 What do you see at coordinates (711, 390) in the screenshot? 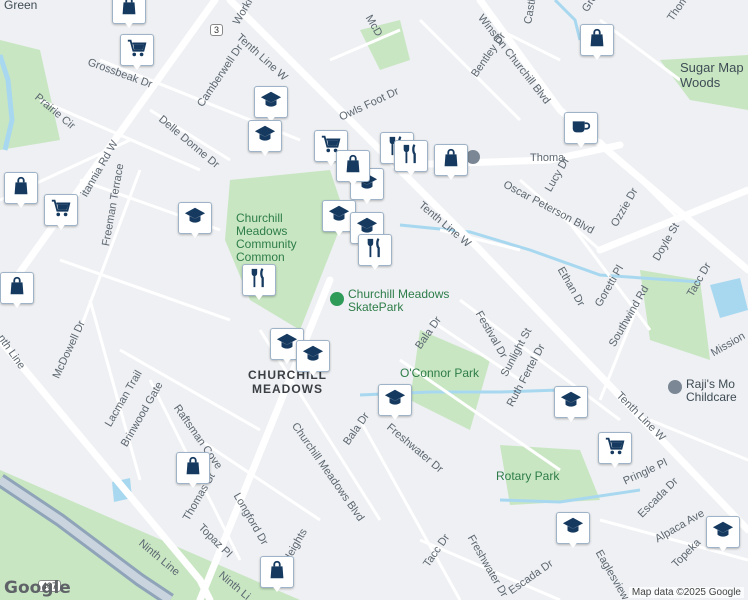
I see `label-rajis-montessori: Raji's Mo Childcare` at bounding box center [711, 390].